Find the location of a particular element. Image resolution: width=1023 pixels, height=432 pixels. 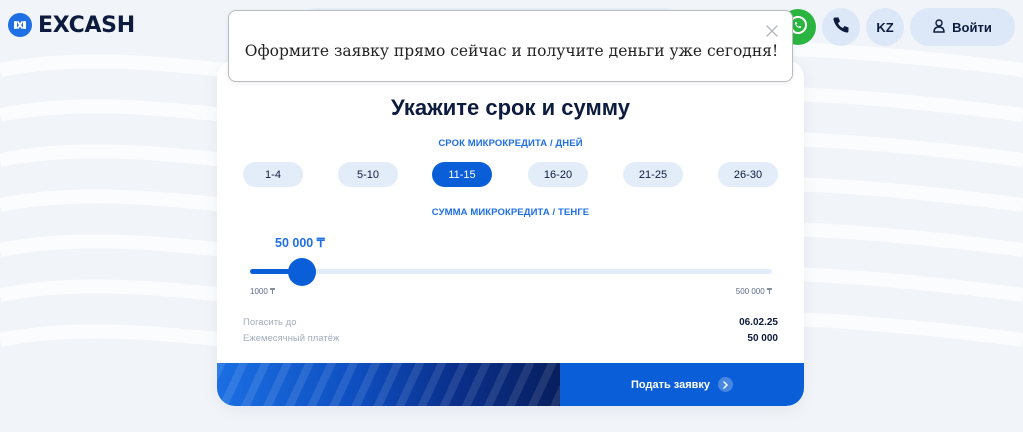

repay-date-label: Погасить до is located at coordinates (270, 322).